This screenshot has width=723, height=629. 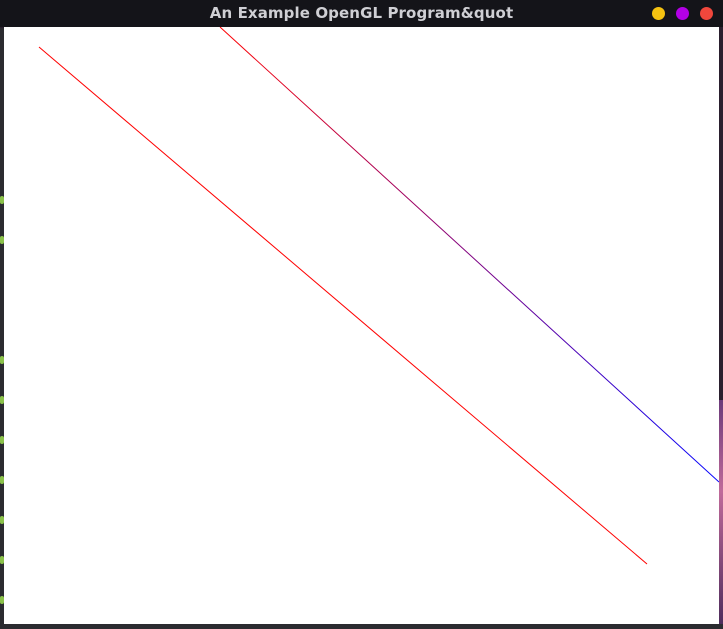 What do you see at coordinates (658, 13) in the screenshot?
I see `minimize-button` at bounding box center [658, 13].